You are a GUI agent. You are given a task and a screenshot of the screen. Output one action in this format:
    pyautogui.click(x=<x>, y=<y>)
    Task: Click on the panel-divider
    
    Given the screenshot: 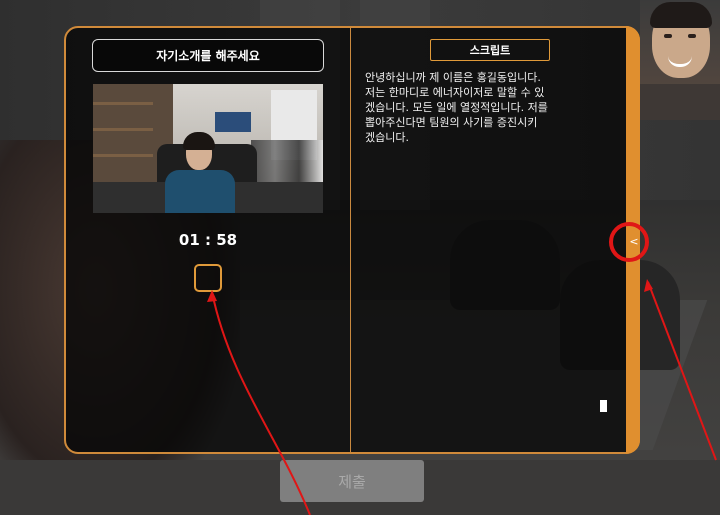 What is the action you would take?
    pyautogui.click(x=350, y=240)
    